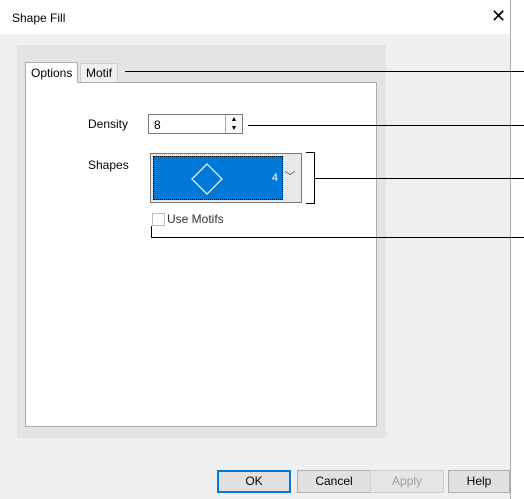  I want to click on density-spinbox: 8 ▲ ▼, so click(195, 124).